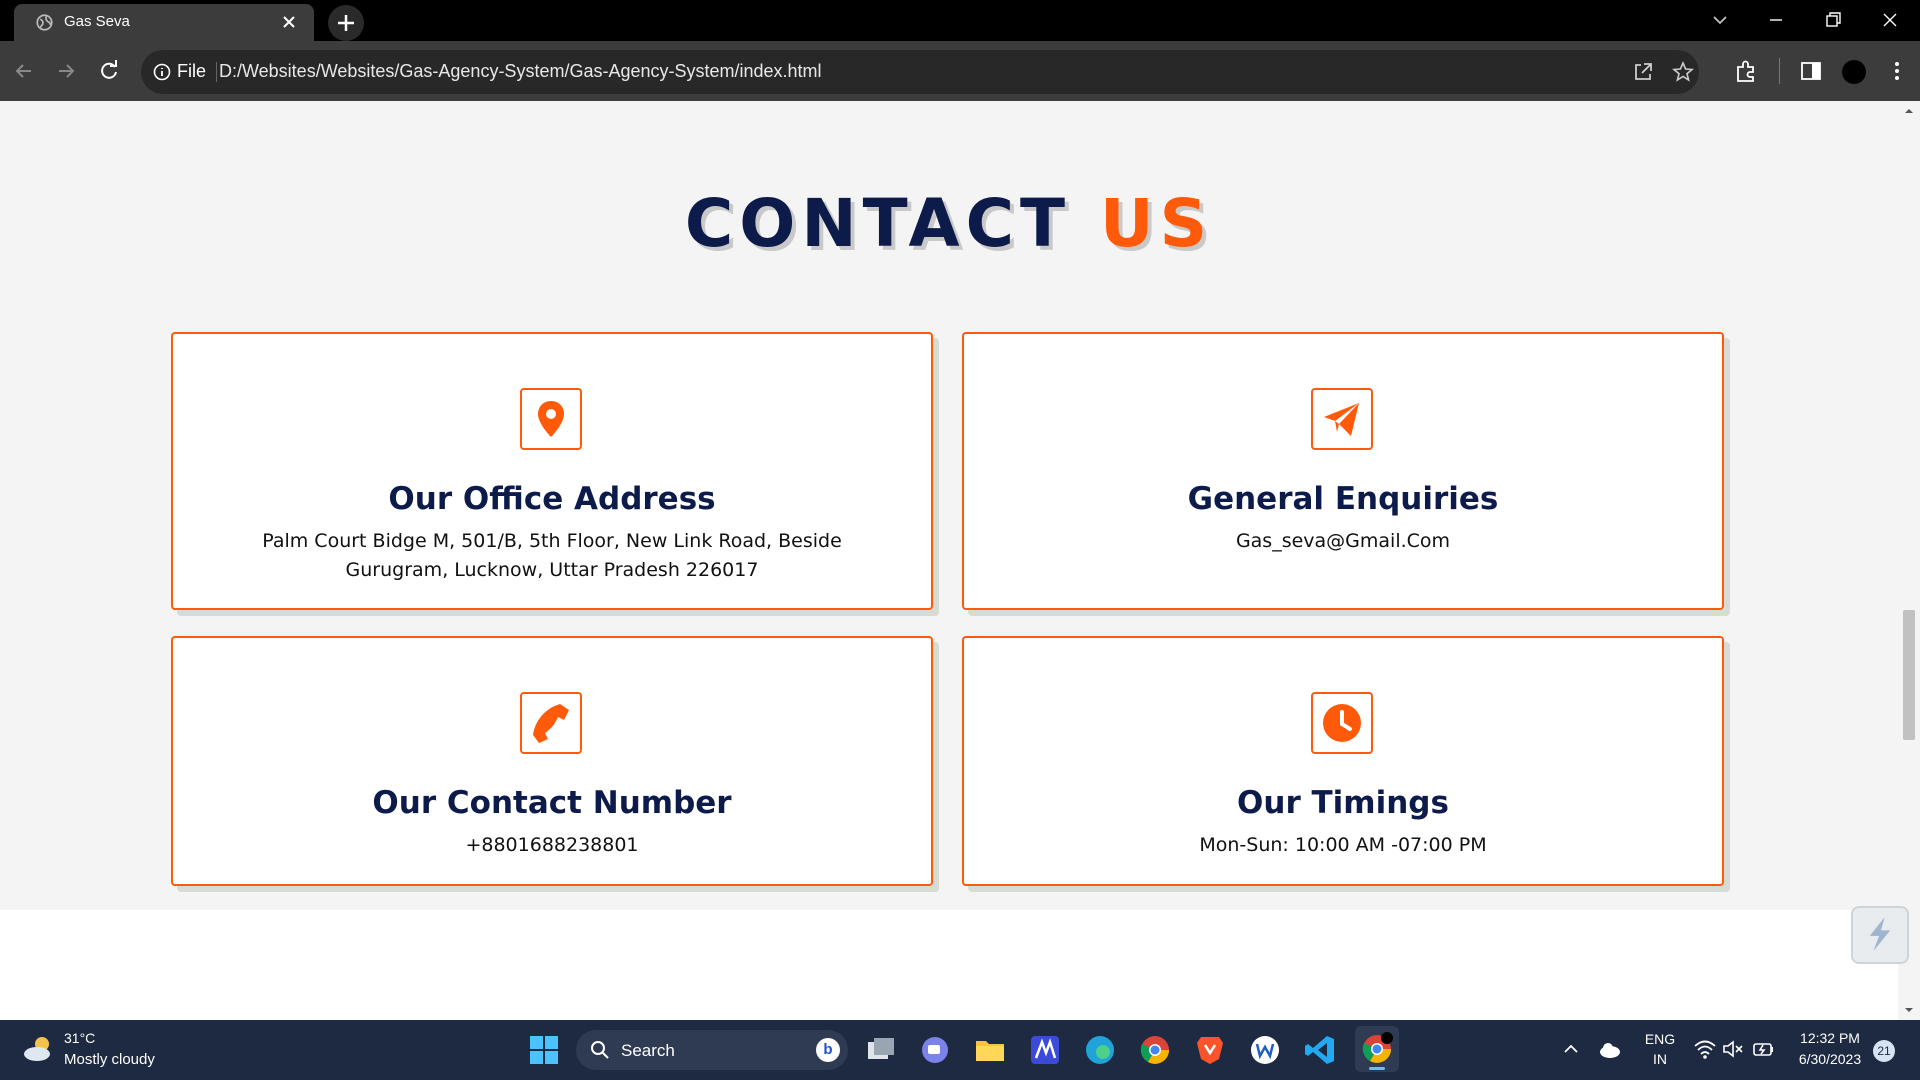 The image size is (1920, 1080). What do you see at coordinates (552, 761) in the screenshot?
I see `contact-card-phone: Our Contact Number +8801688238801` at bounding box center [552, 761].